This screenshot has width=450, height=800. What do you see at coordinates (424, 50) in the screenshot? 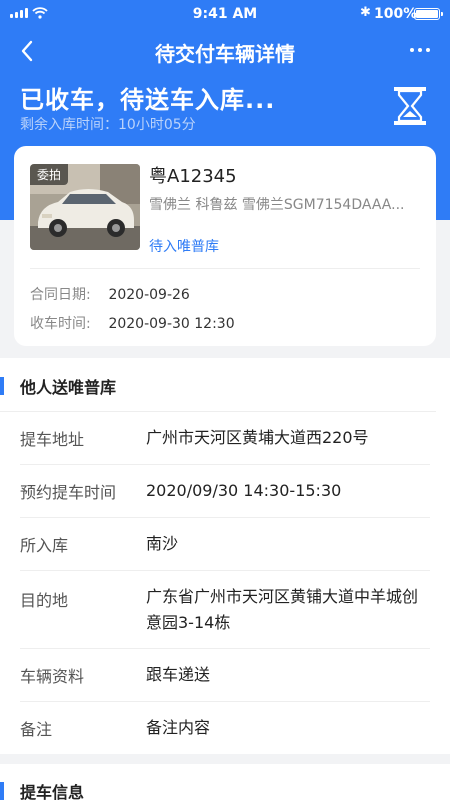
I see `more-dots-icon` at bounding box center [424, 50].